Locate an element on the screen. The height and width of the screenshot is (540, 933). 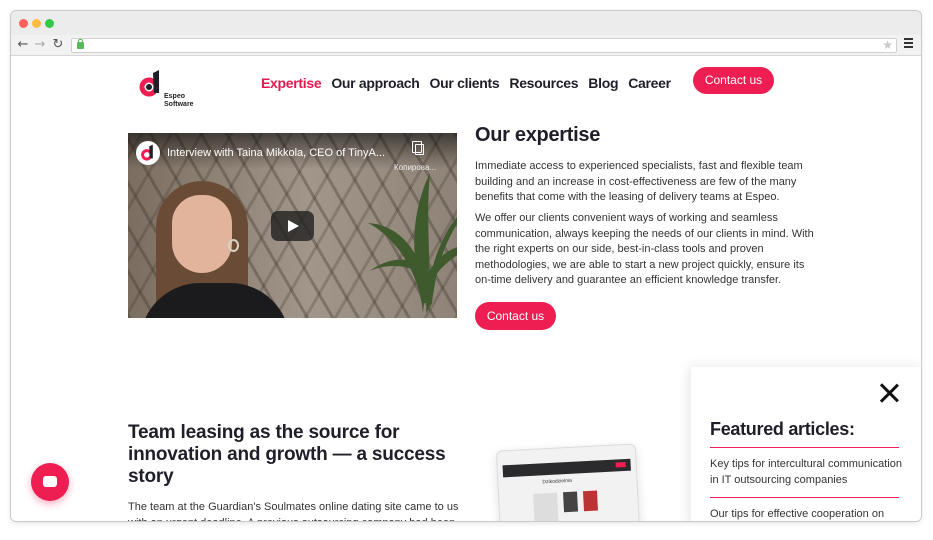
plant-illustration is located at coordinates (412, 243).